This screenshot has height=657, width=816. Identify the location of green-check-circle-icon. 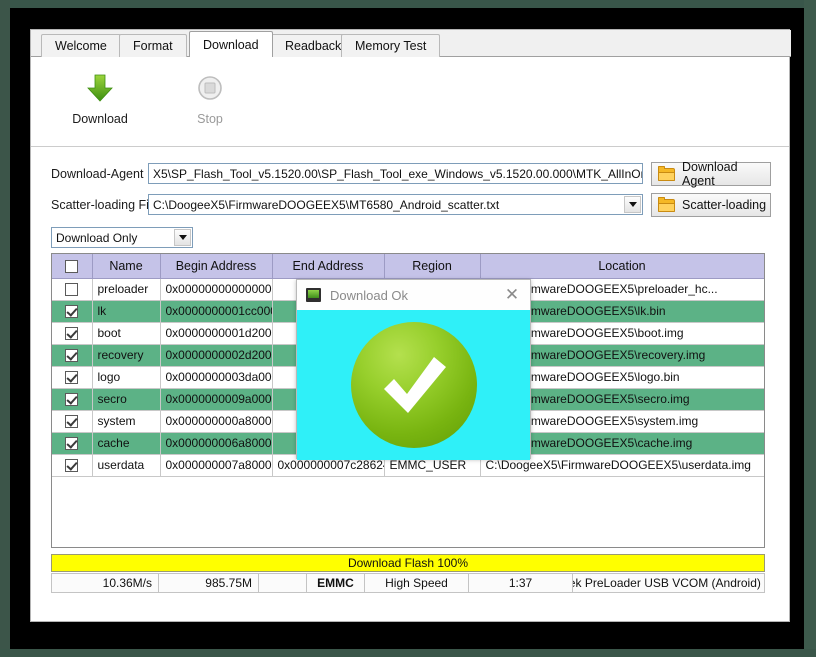
(413, 385).